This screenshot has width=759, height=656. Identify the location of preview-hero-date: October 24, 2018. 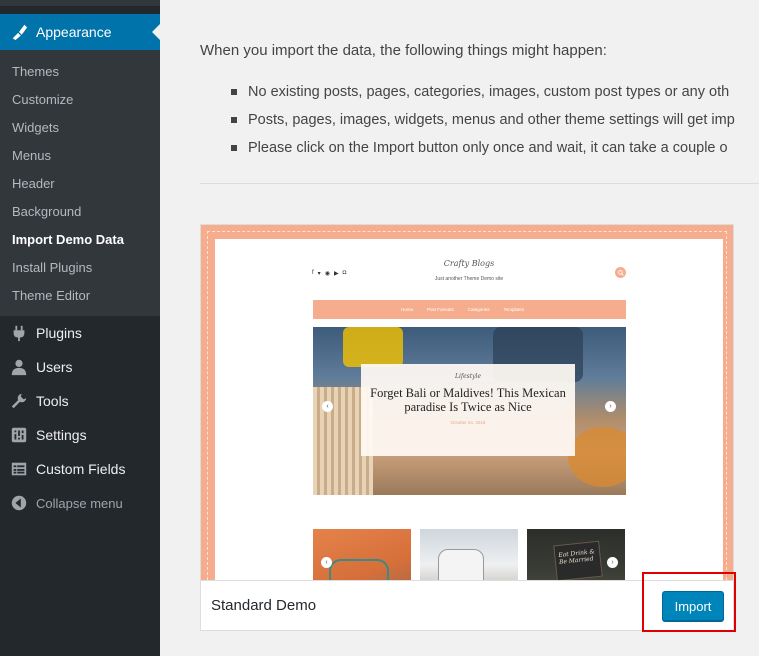
(468, 422).